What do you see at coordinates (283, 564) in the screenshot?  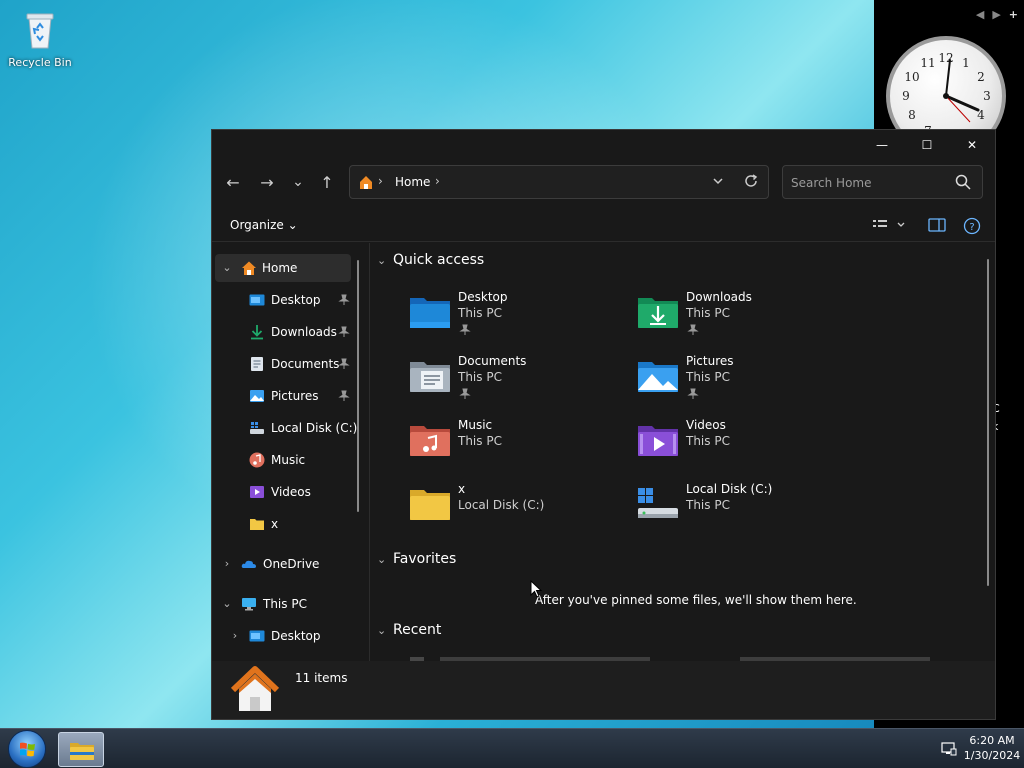 I see `nav-item-onedrive: › OneDrive` at bounding box center [283, 564].